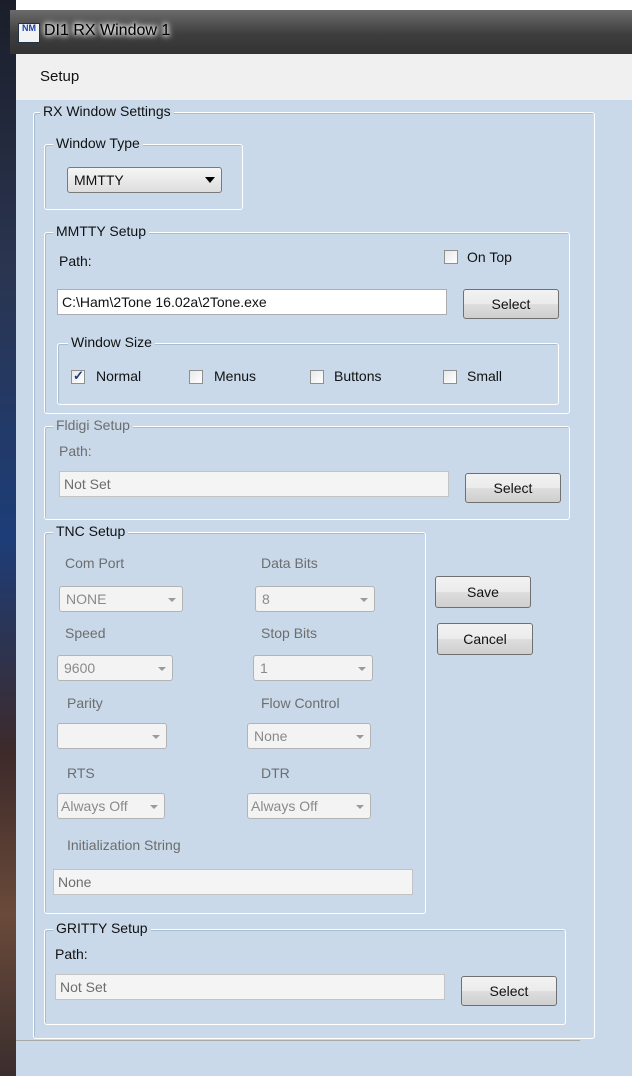 This screenshot has height=1076, width=632. I want to click on dtr-value: Always Off, so click(284, 806).